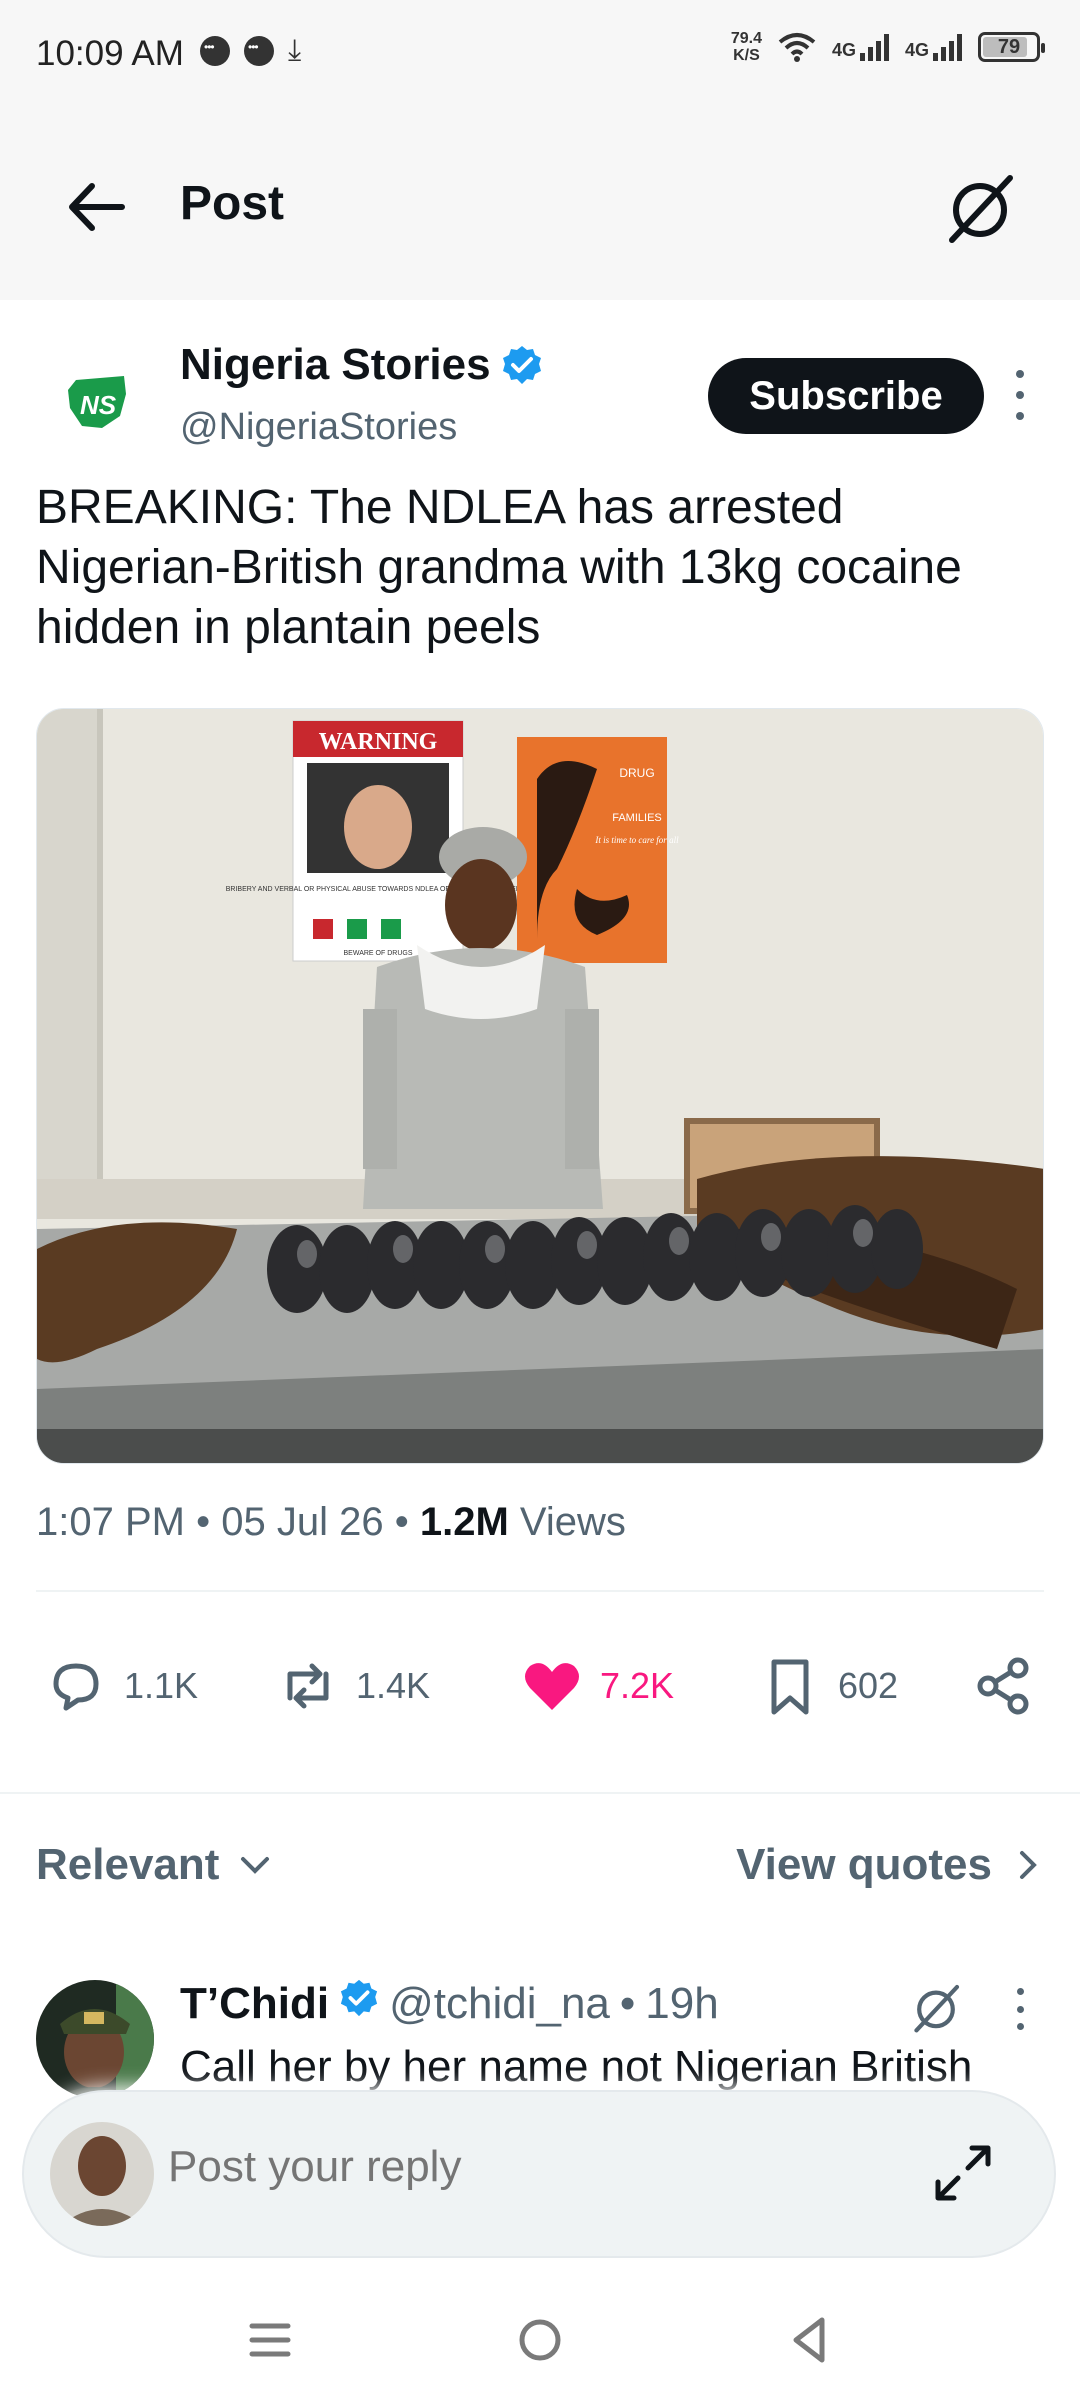 Image resolution: width=1080 pixels, height=2400 pixels. I want to click on wifi-icon, so click(797, 47).